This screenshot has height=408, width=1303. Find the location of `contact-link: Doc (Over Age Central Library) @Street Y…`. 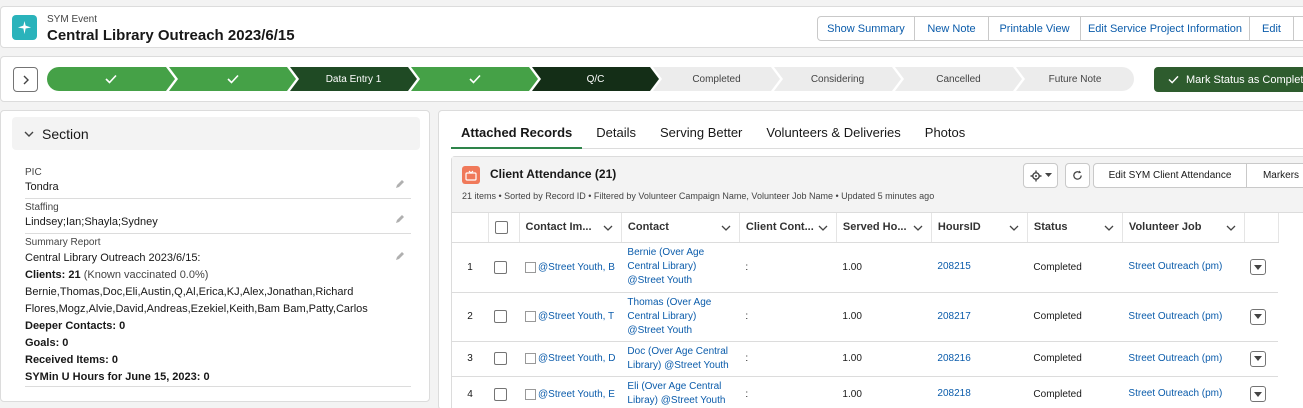

contact-link: Doc (Over Age Central Library) @Street Y… is located at coordinates (680, 359).